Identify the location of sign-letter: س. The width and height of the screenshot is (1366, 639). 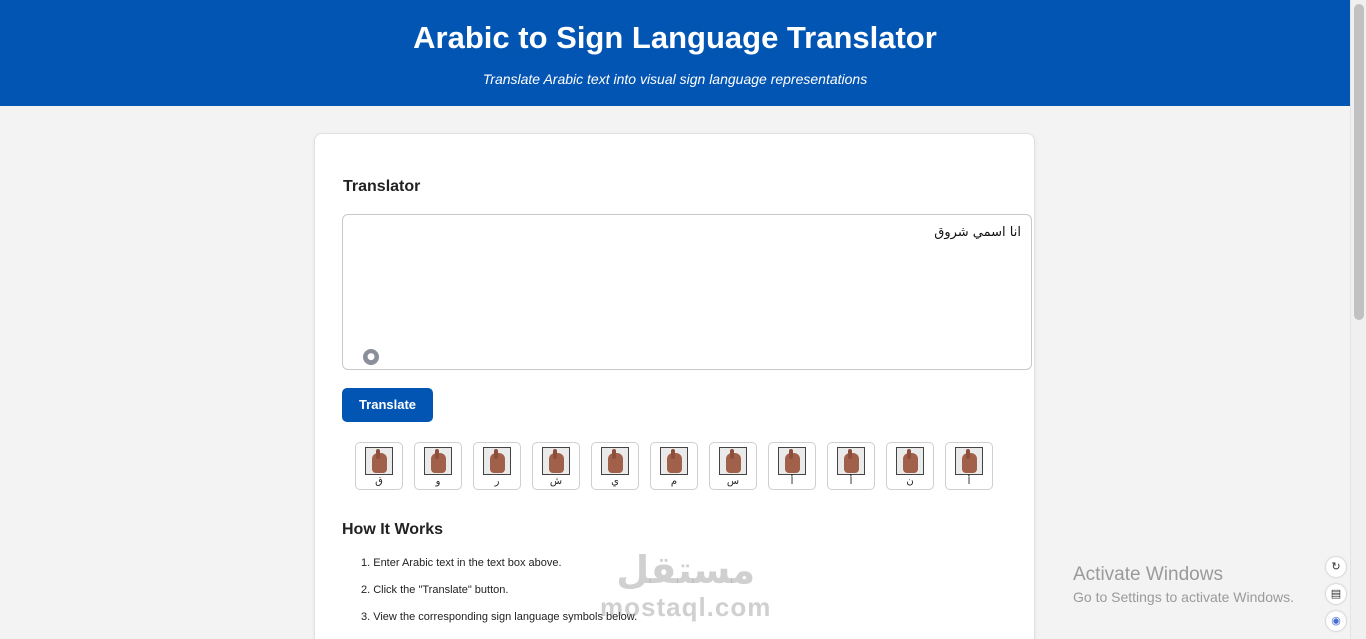
(733, 481).